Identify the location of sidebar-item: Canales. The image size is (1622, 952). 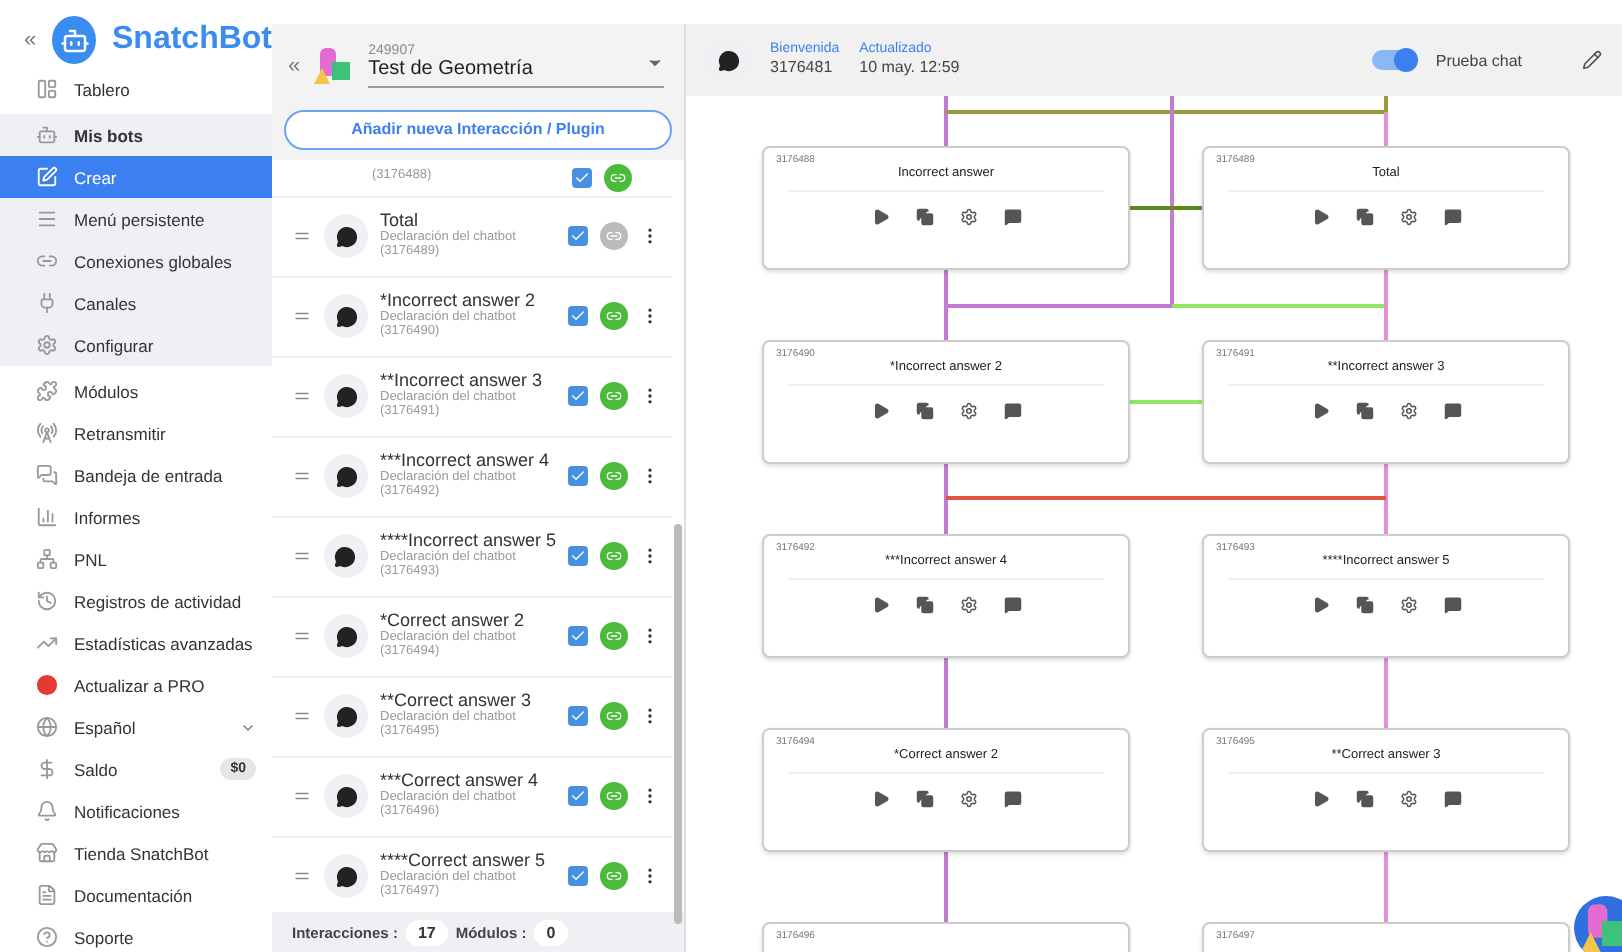
(136, 303).